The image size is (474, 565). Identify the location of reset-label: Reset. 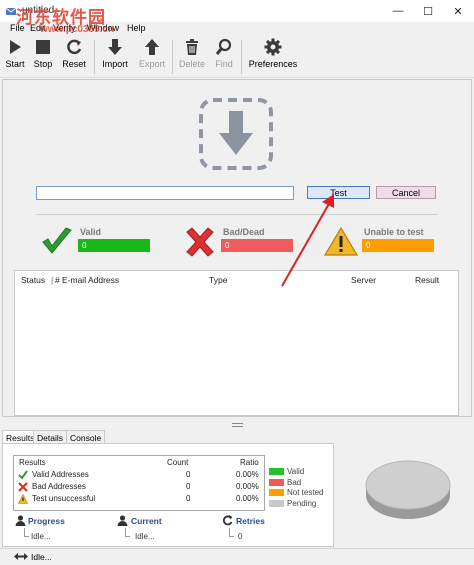
(74, 64).